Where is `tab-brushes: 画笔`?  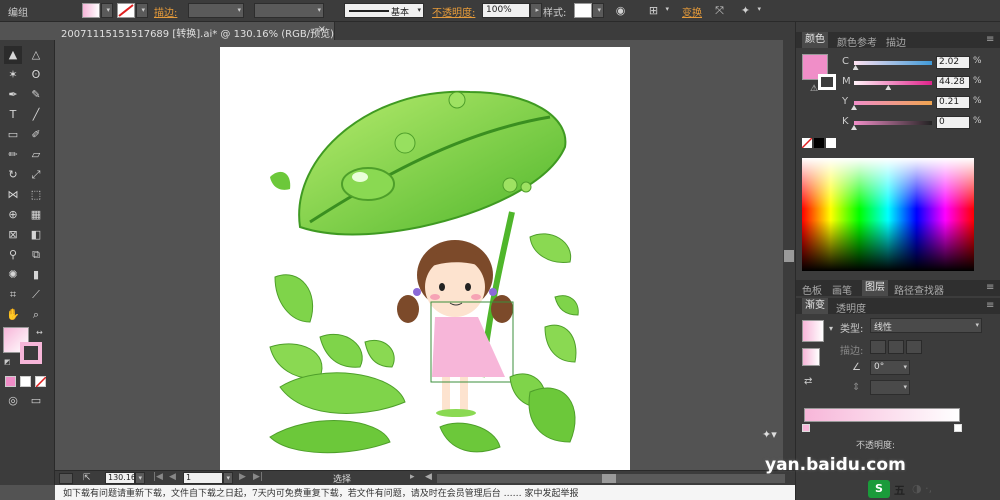 tab-brushes: 画笔 is located at coordinates (842, 289).